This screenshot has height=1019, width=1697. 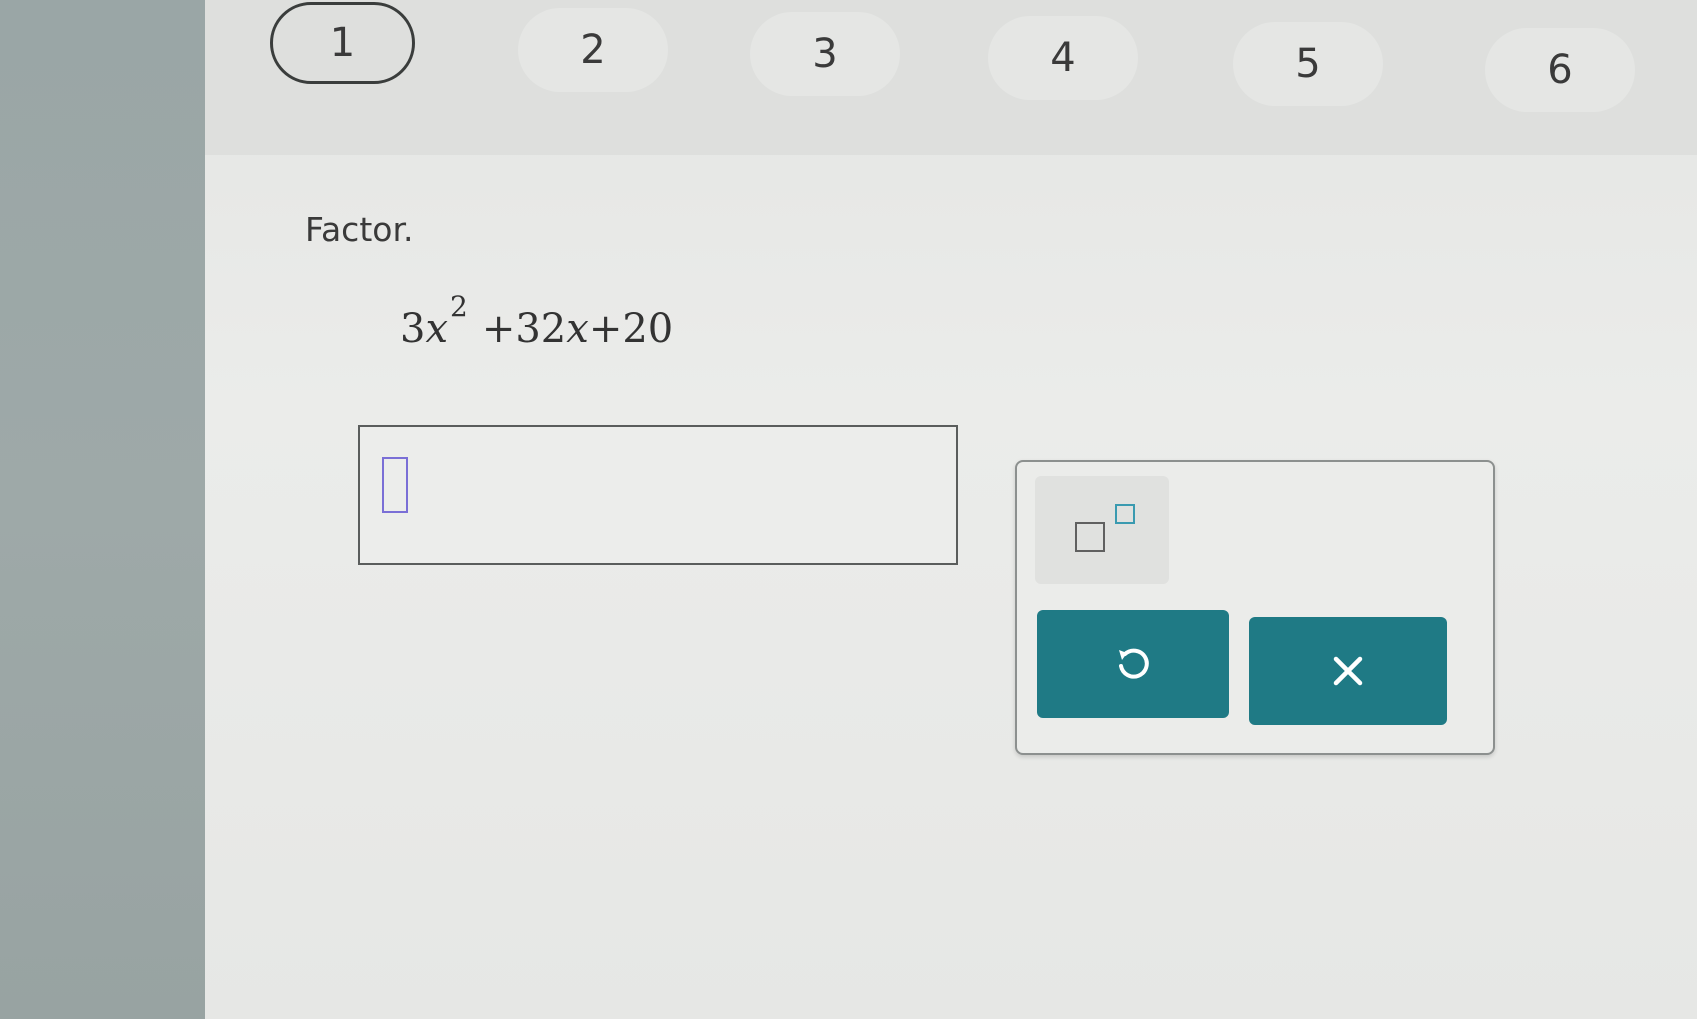 What do you see at coordinates (1125, 514) in the screenshot?
I see `exponent-power-box-icon` at bounding box center [1125, 514].